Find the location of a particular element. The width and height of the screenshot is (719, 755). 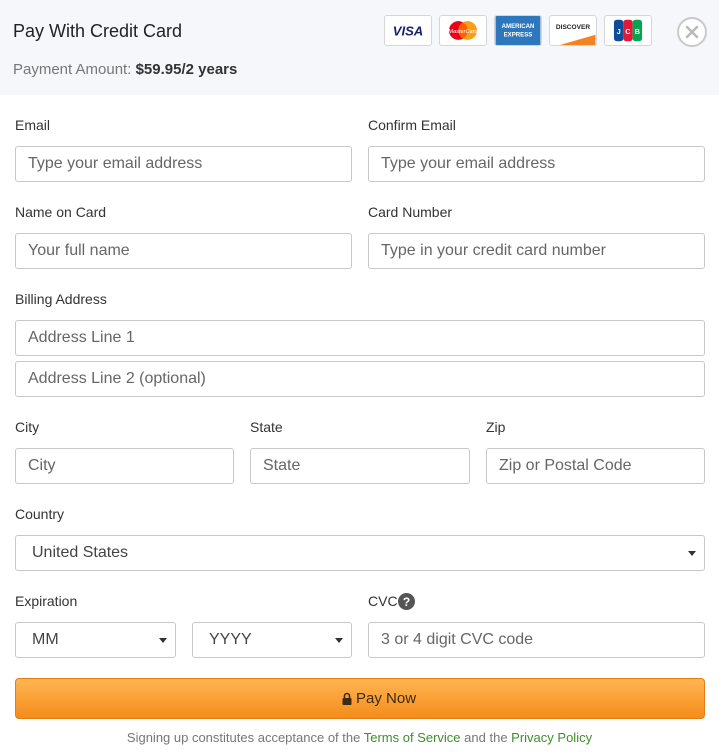

svg-text: EXPRESS is located at coordinates (518, 35).